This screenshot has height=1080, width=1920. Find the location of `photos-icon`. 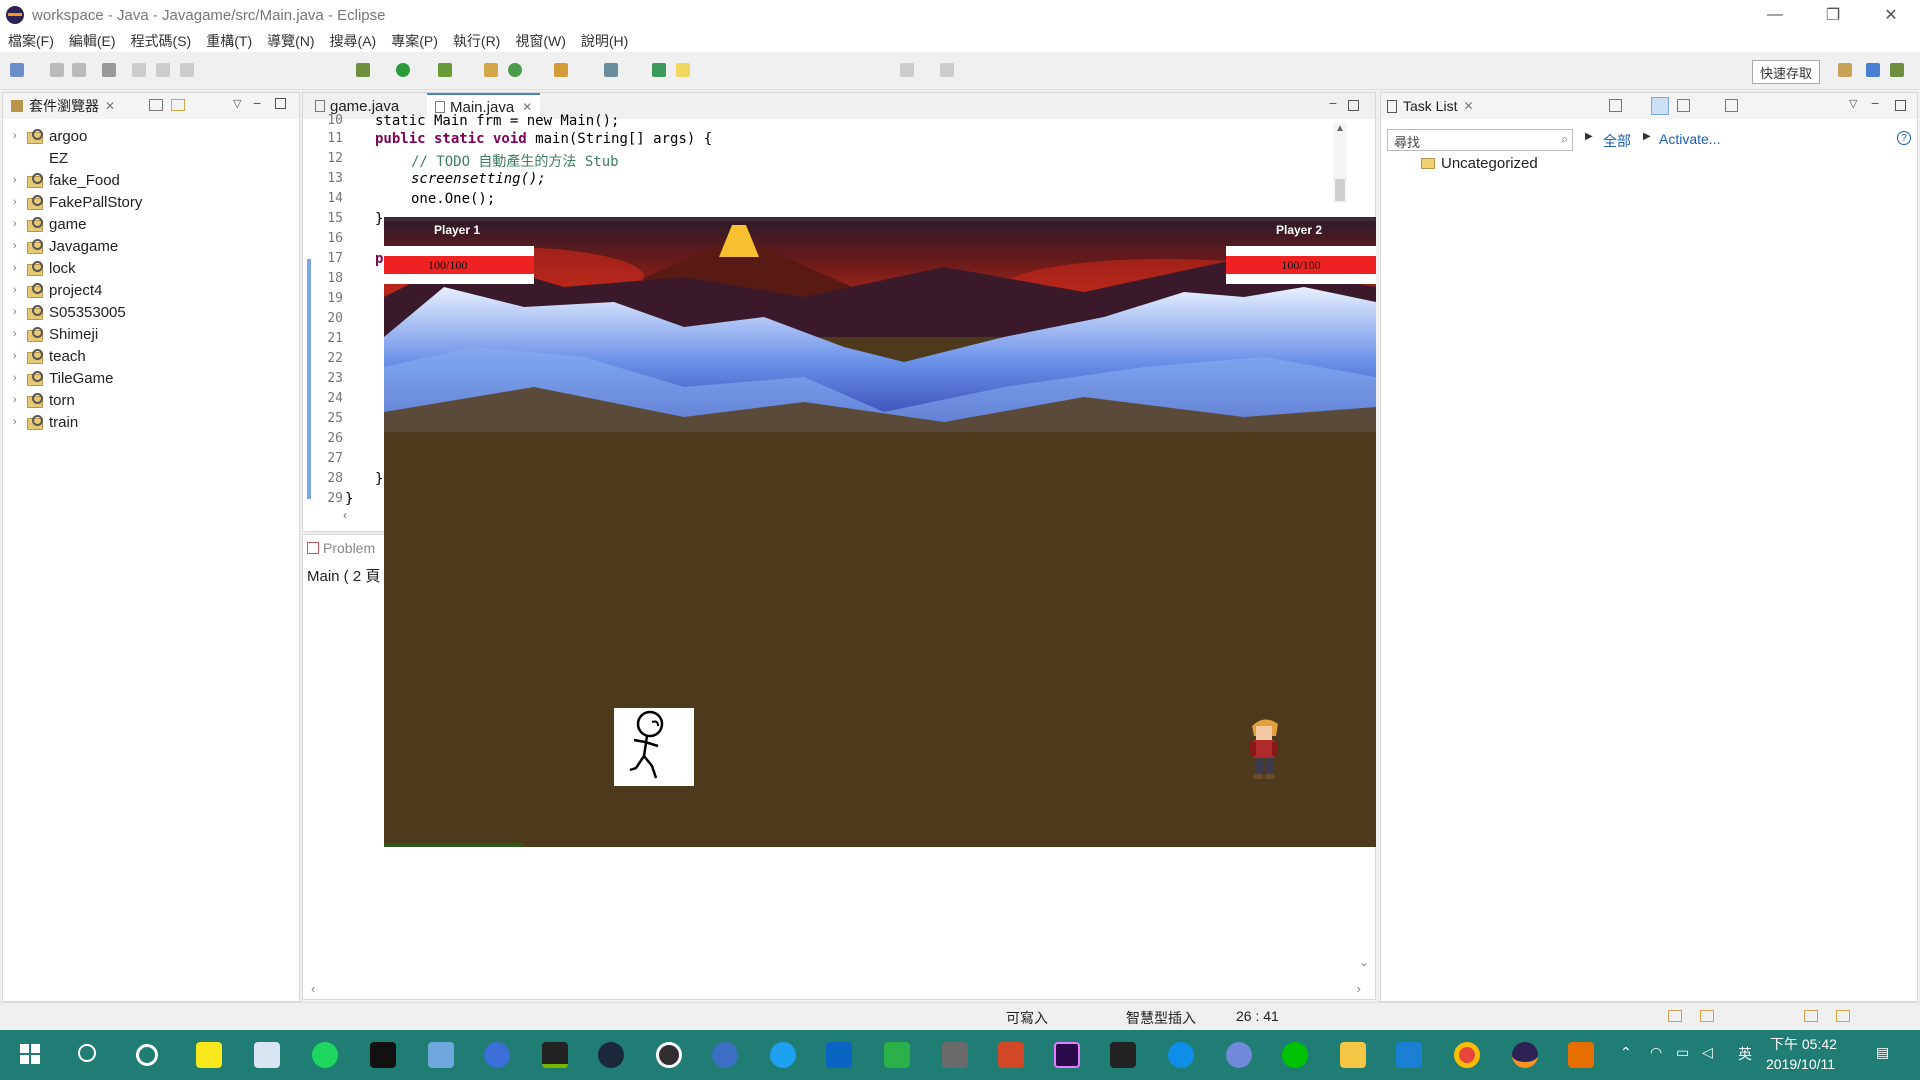

photos-icon is located at coordinates (267, 1055).